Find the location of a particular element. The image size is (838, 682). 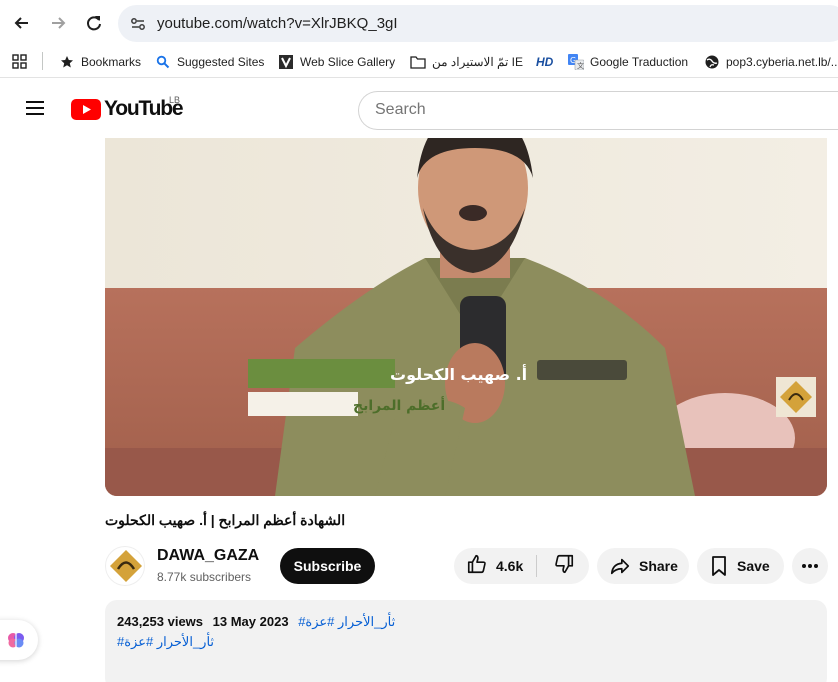

like-dislike-group: 4.6k is located at coordinates (521, 566).